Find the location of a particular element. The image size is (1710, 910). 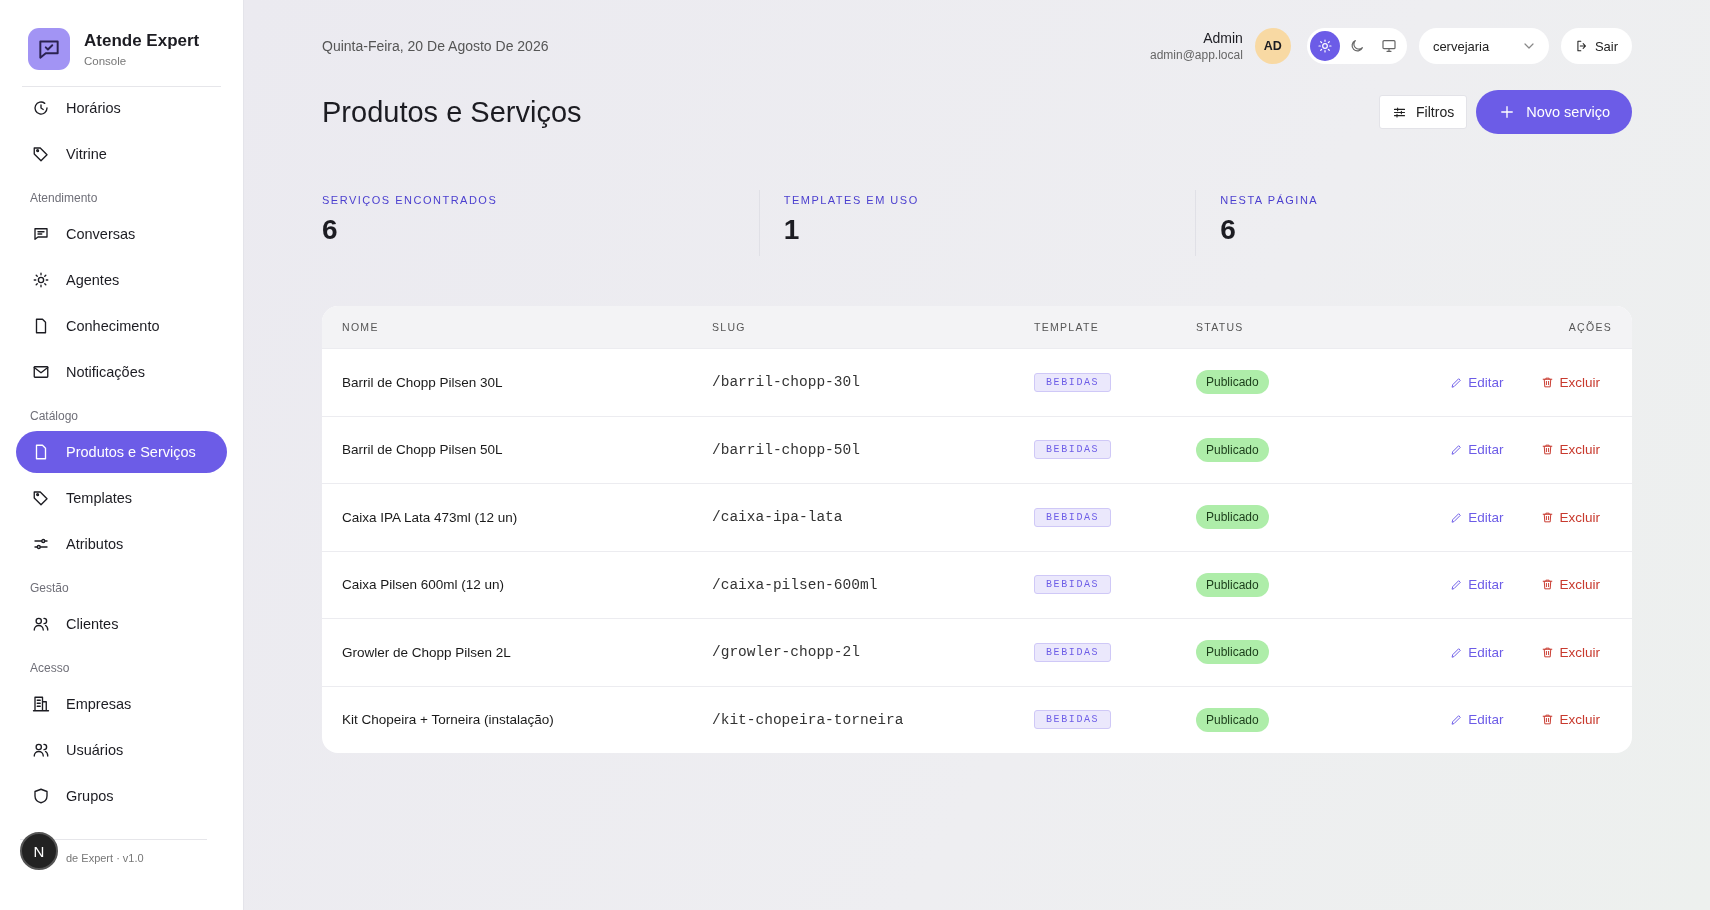

nav-item: Empresas is located at coordinates (121, 704).